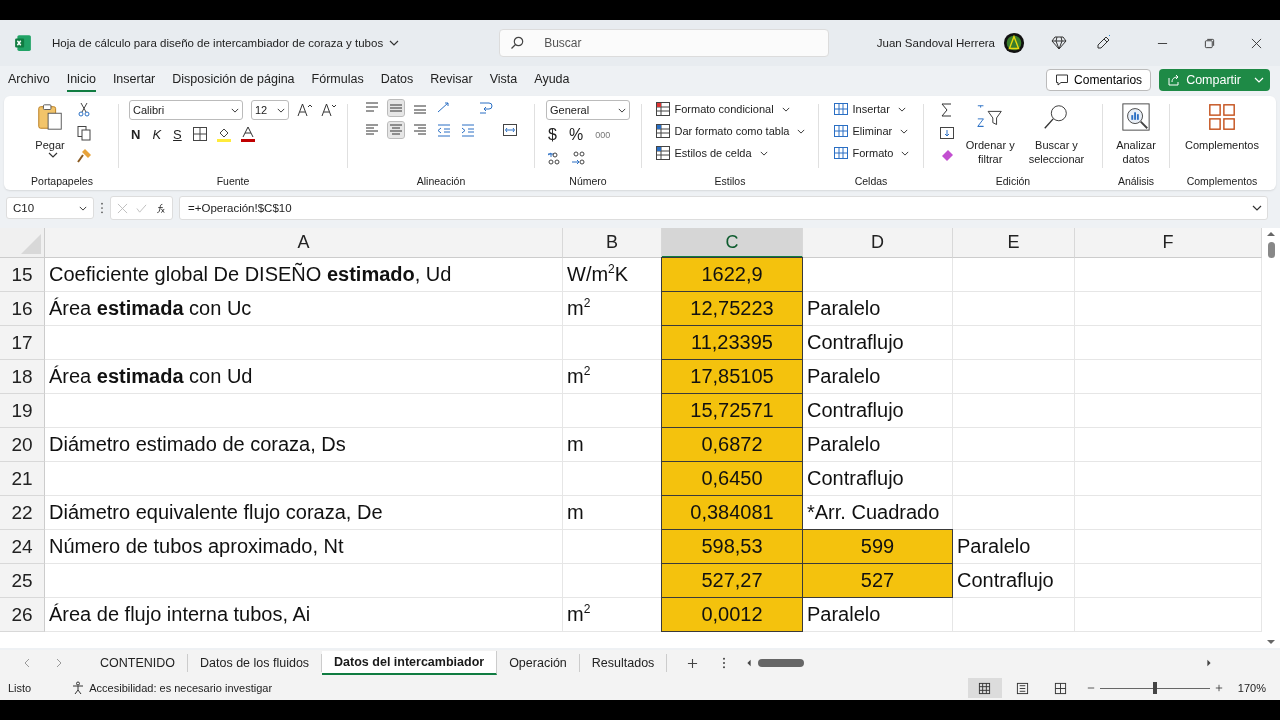 This screenshot has height=720, width=1280. What do you see at coordinates (27, 663) in the screenshot?
I see `previous-sheet-icon` at bounding box center [27, 663].